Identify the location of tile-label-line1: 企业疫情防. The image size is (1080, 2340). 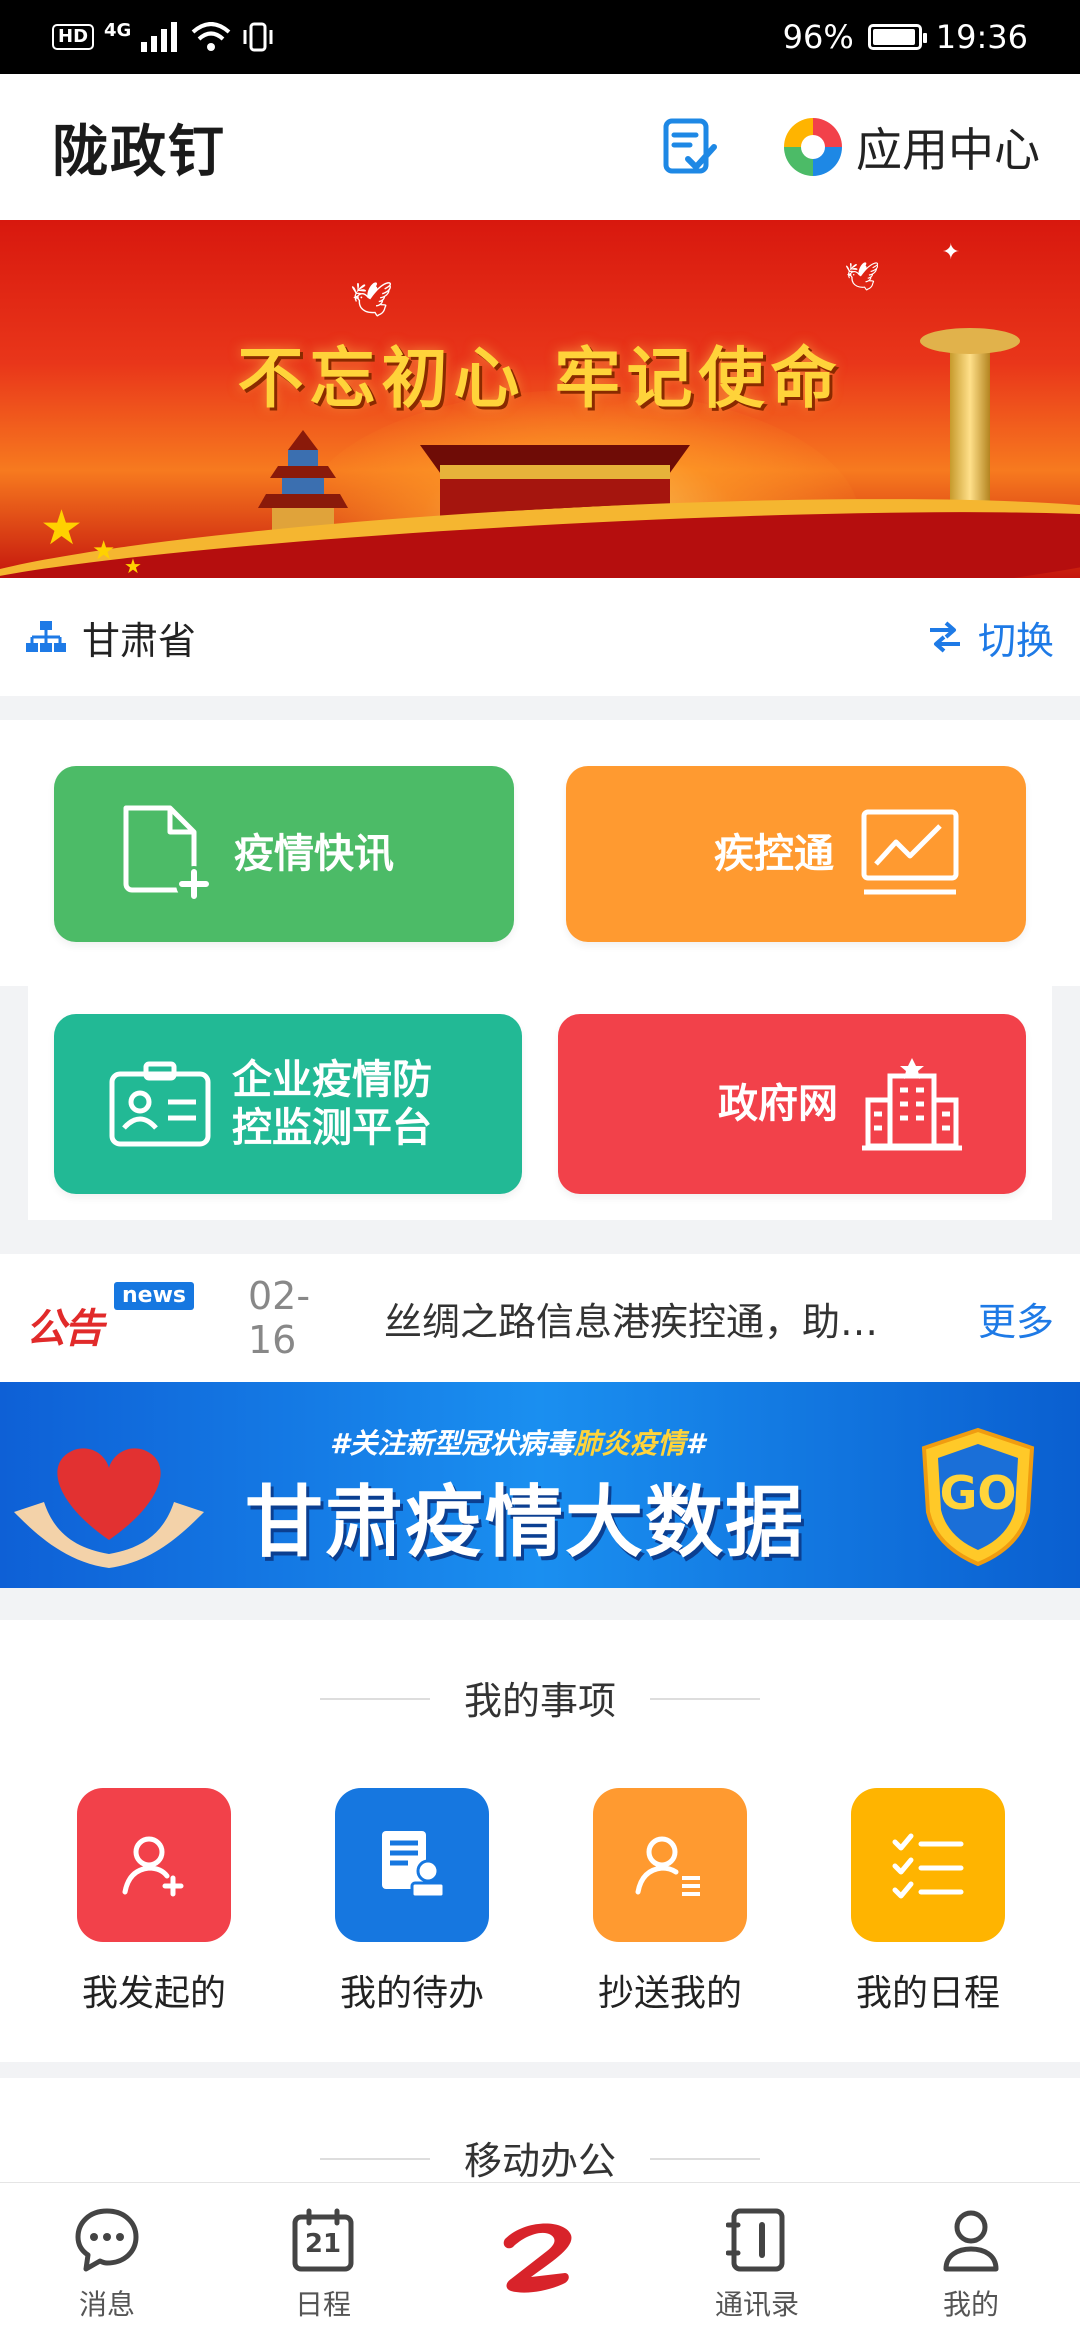
(332, 1080).